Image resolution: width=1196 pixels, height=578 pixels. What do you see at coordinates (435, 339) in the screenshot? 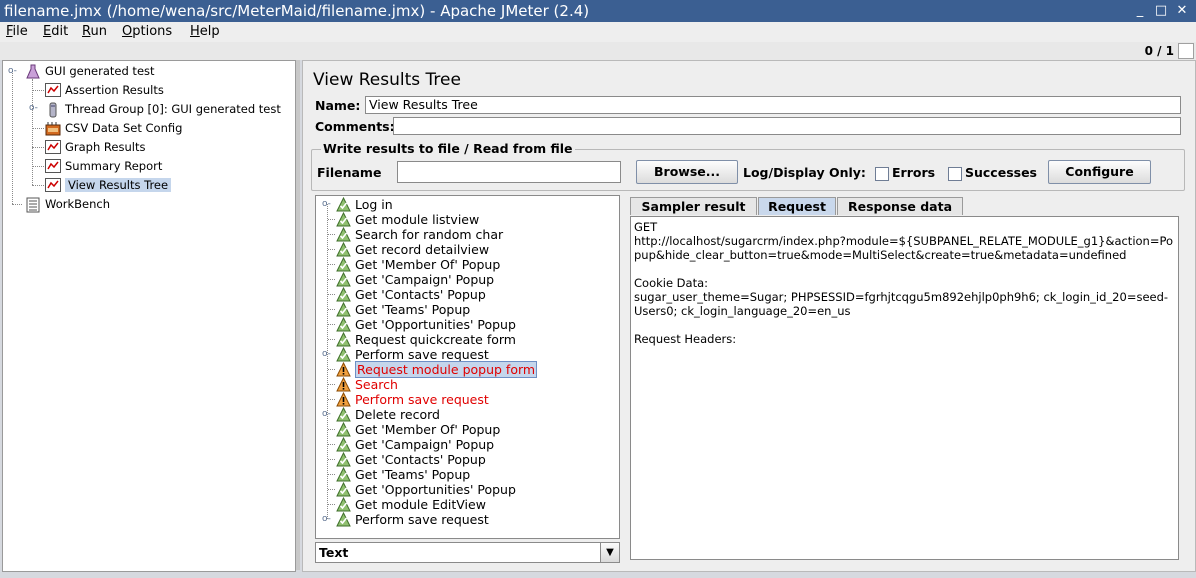
I see `sample-label: Request quickcreate form` at bounding box center [435, 339].